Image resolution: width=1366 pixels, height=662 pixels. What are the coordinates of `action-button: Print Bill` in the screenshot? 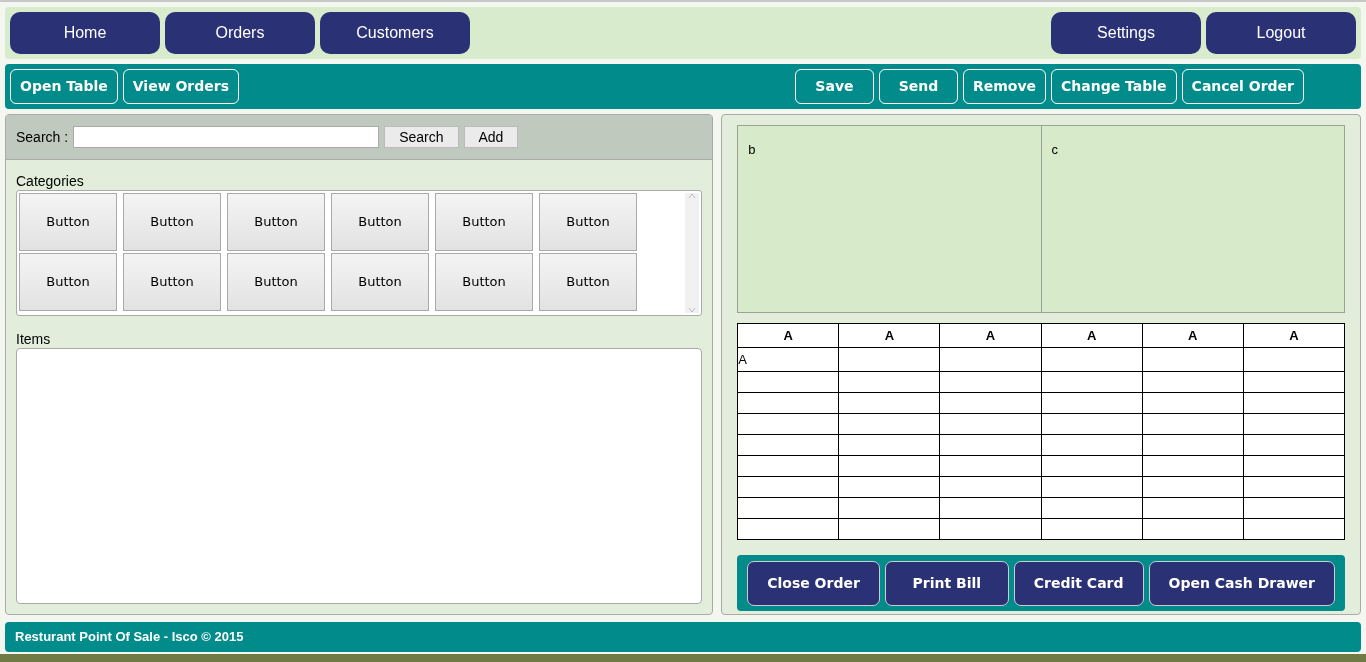 It's located at (946, 583).